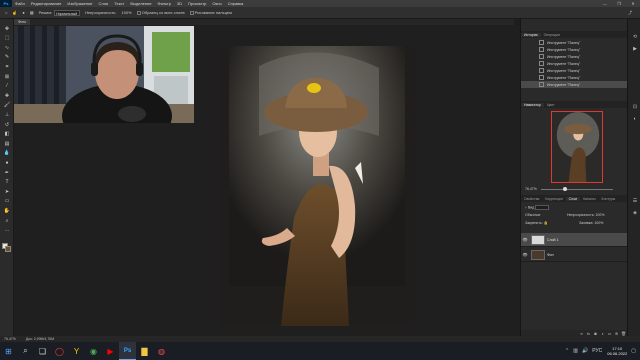  Describe the element at coordinates (46, 3) in the screenshot. I see `menu-edit: Редактирование` at that location.